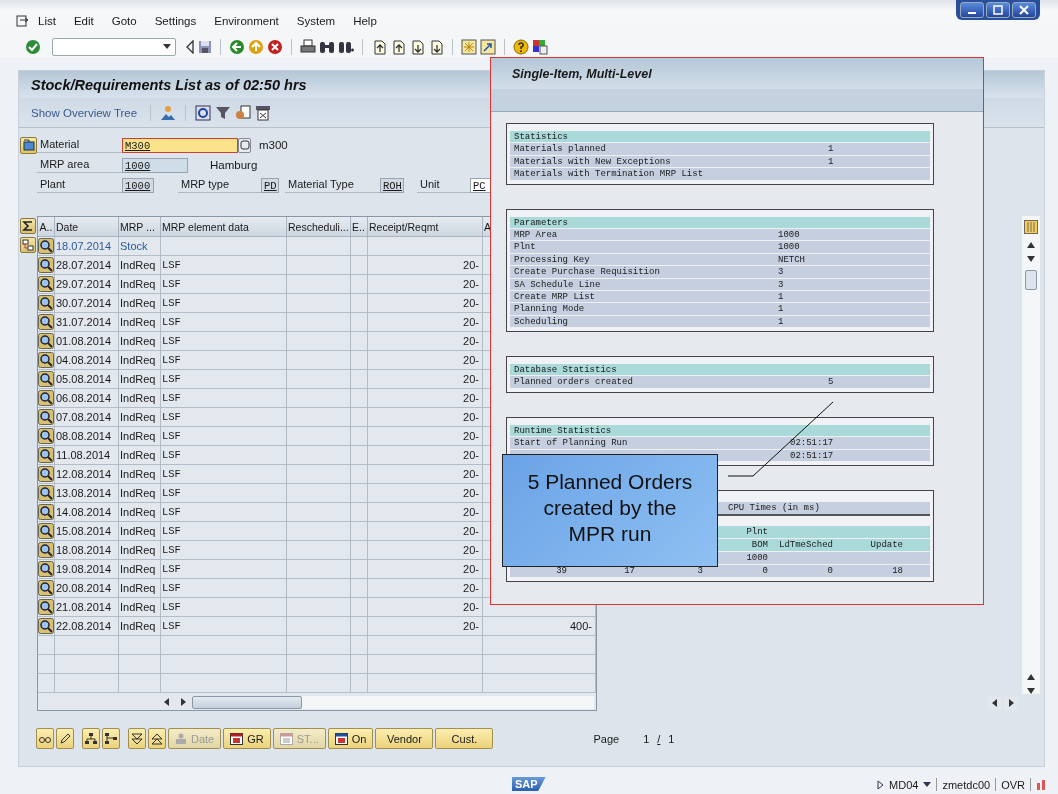 The image size is (1058, 794). Describe the element at coordinates (168, 112) in the screenshot. I see `person-icon` at that location.